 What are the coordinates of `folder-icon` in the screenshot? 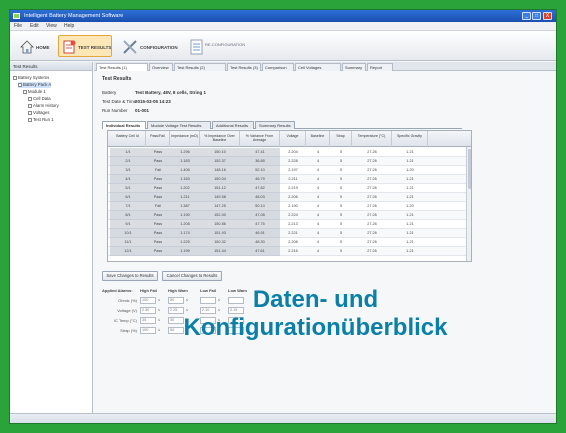 It's located at (30, 112).